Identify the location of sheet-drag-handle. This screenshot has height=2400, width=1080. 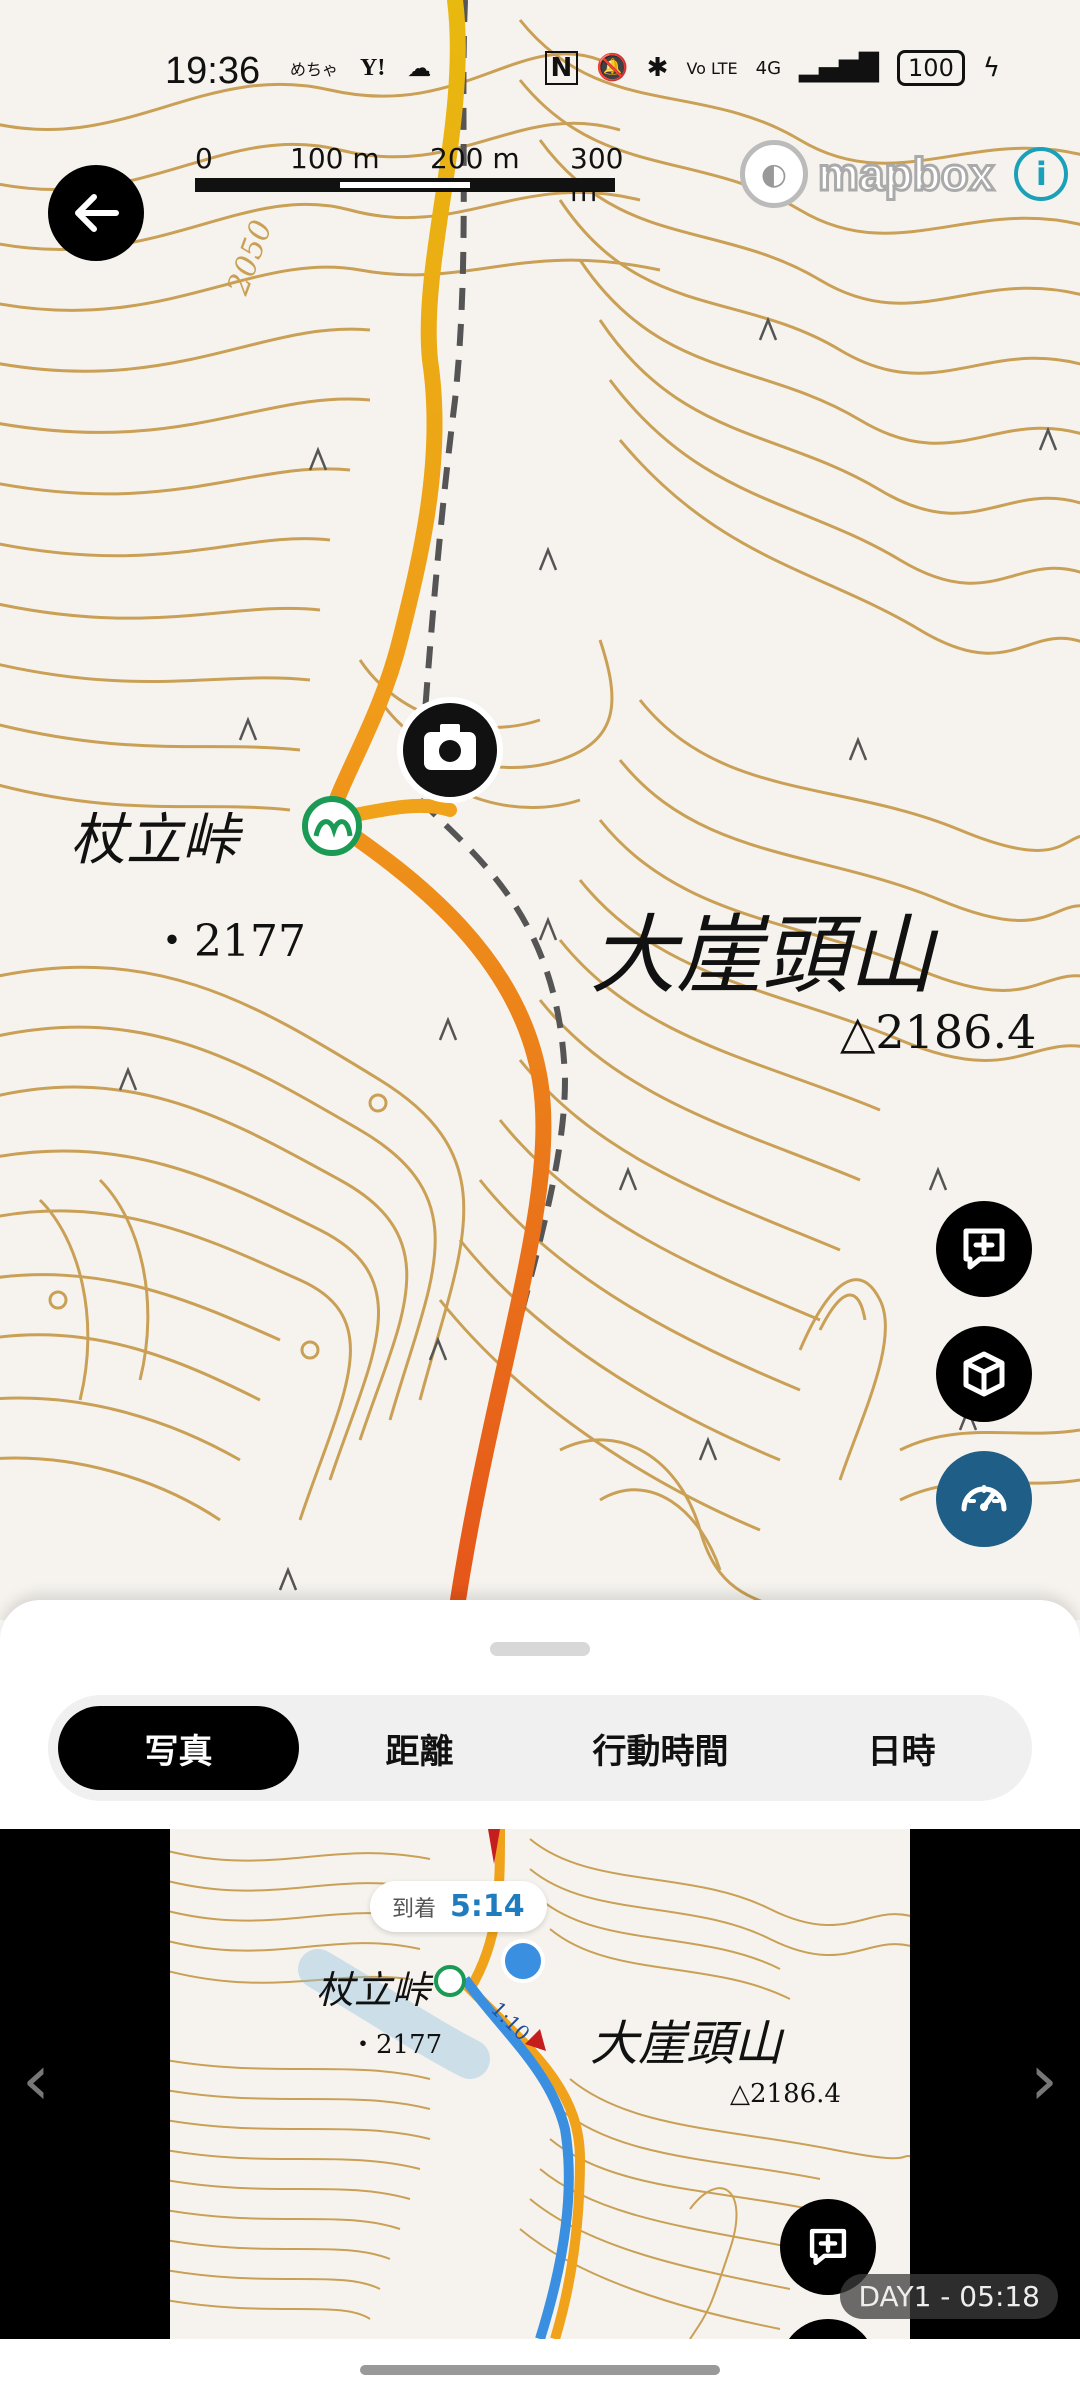
(540, 1649).